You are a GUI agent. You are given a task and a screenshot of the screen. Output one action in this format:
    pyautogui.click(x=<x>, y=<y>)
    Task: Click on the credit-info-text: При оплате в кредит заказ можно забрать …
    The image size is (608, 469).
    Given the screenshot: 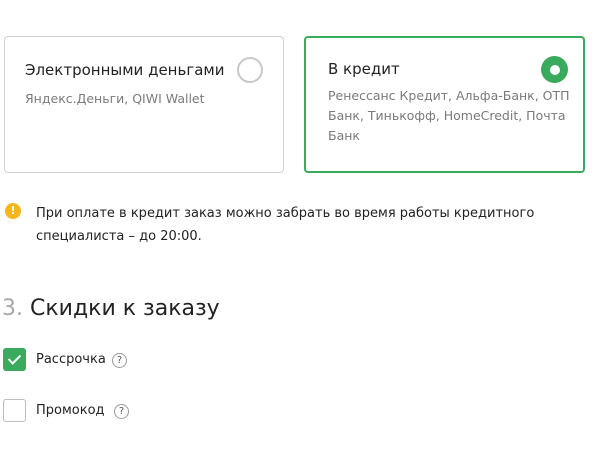 What is the action you would take?
    pyautogui.click(x=285, y=225)
    